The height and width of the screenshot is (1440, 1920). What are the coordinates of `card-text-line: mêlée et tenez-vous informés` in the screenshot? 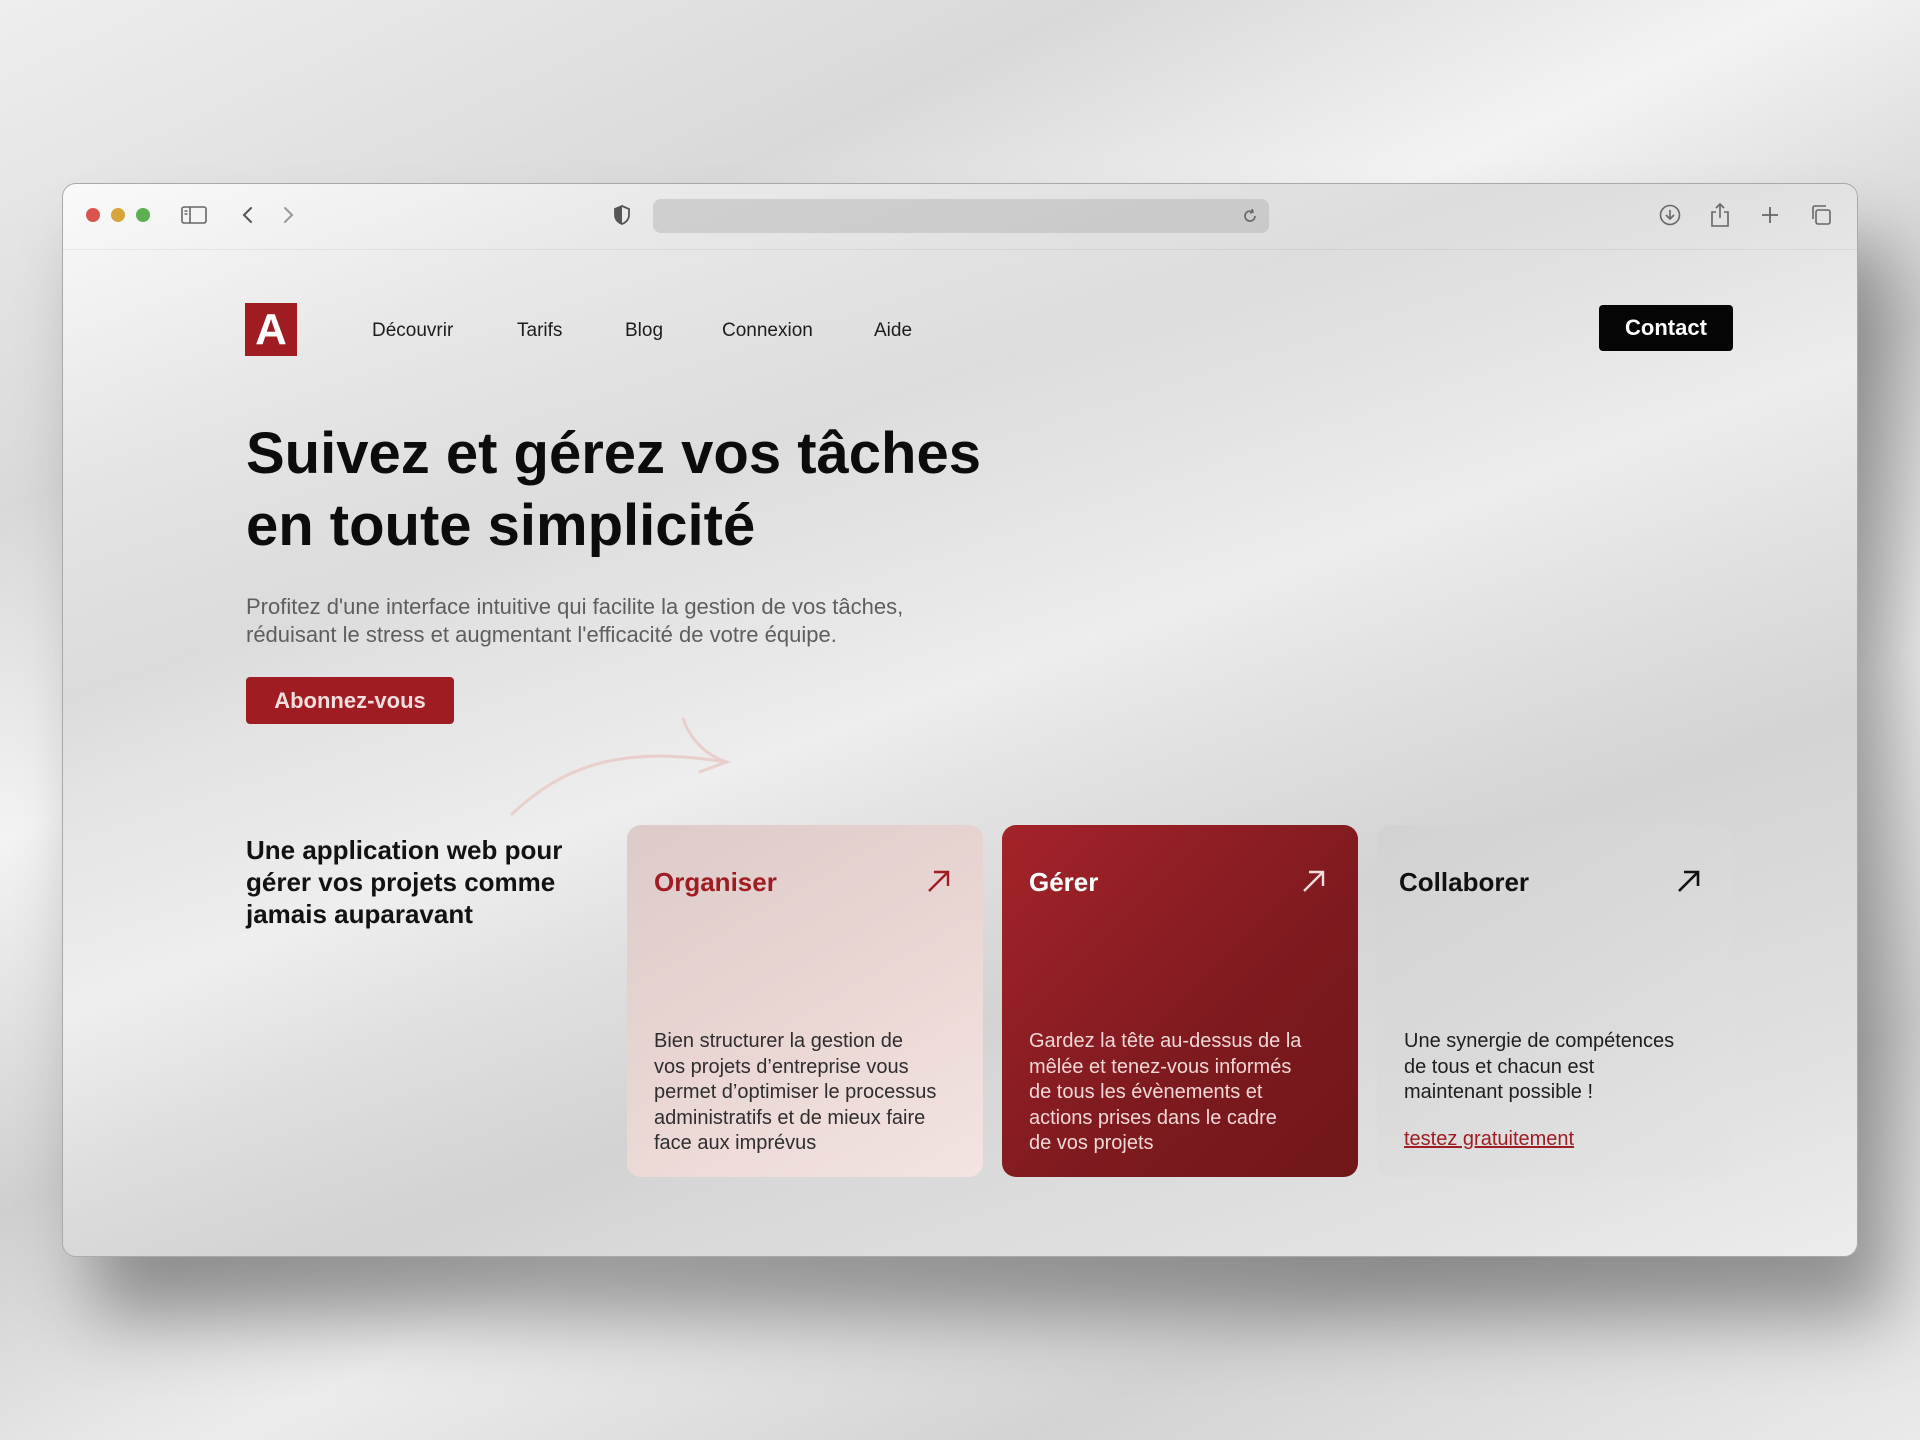 It's located at (1160, 1066).